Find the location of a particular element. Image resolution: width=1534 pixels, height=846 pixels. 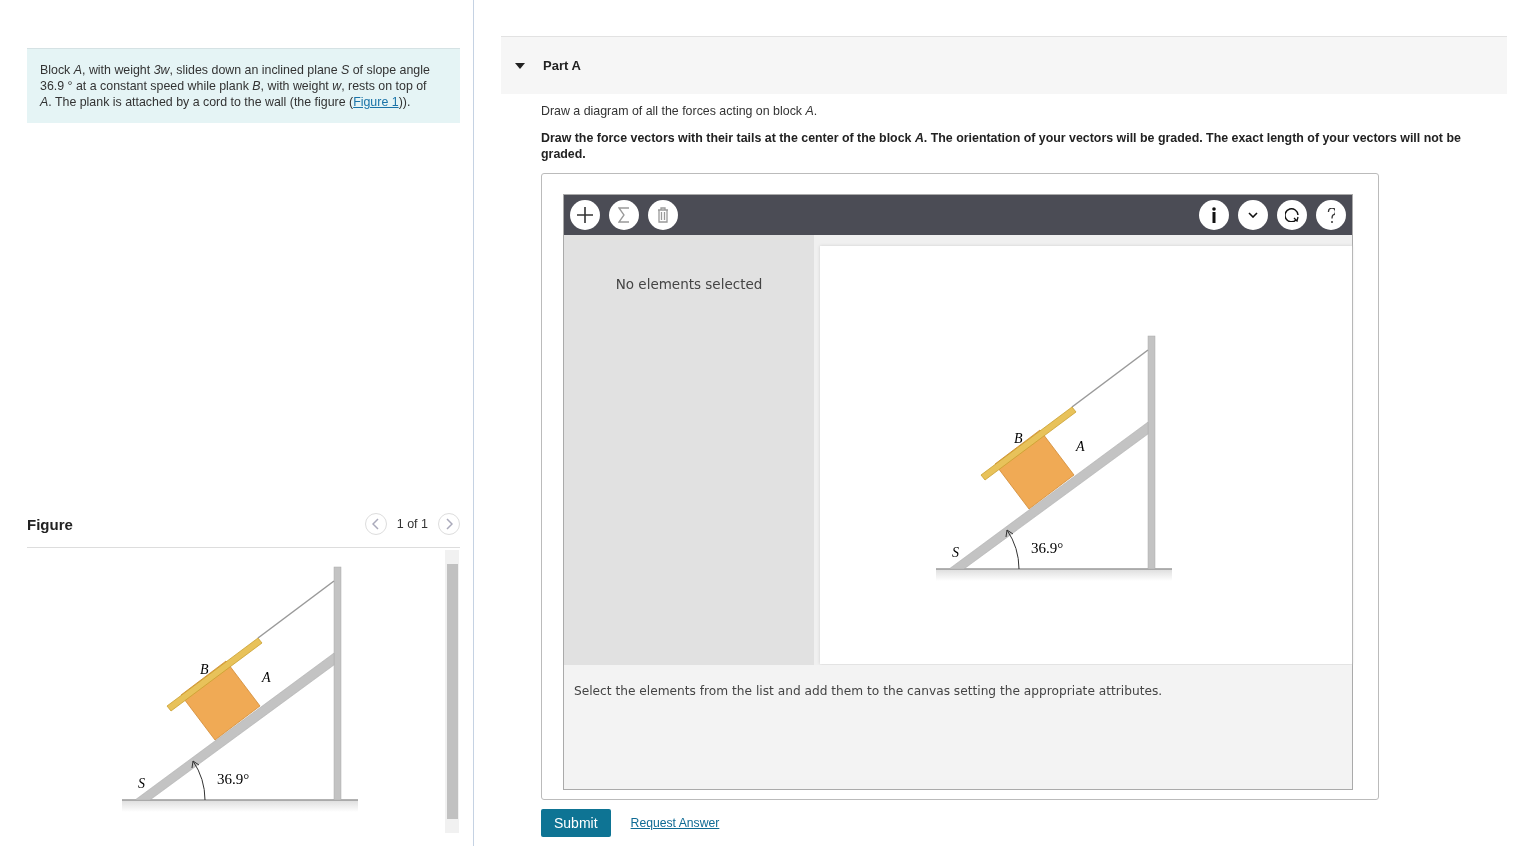

help-button is located at coordinates (1331, 215).